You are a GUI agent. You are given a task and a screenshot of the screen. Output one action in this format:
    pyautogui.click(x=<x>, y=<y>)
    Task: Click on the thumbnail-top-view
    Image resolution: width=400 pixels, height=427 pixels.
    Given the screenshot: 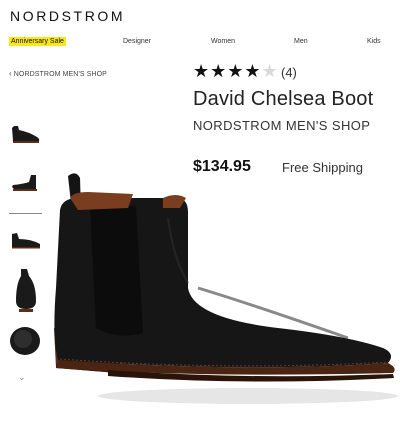 What is the action you would take?
    pyautogui.click(x=25, y=244)
    